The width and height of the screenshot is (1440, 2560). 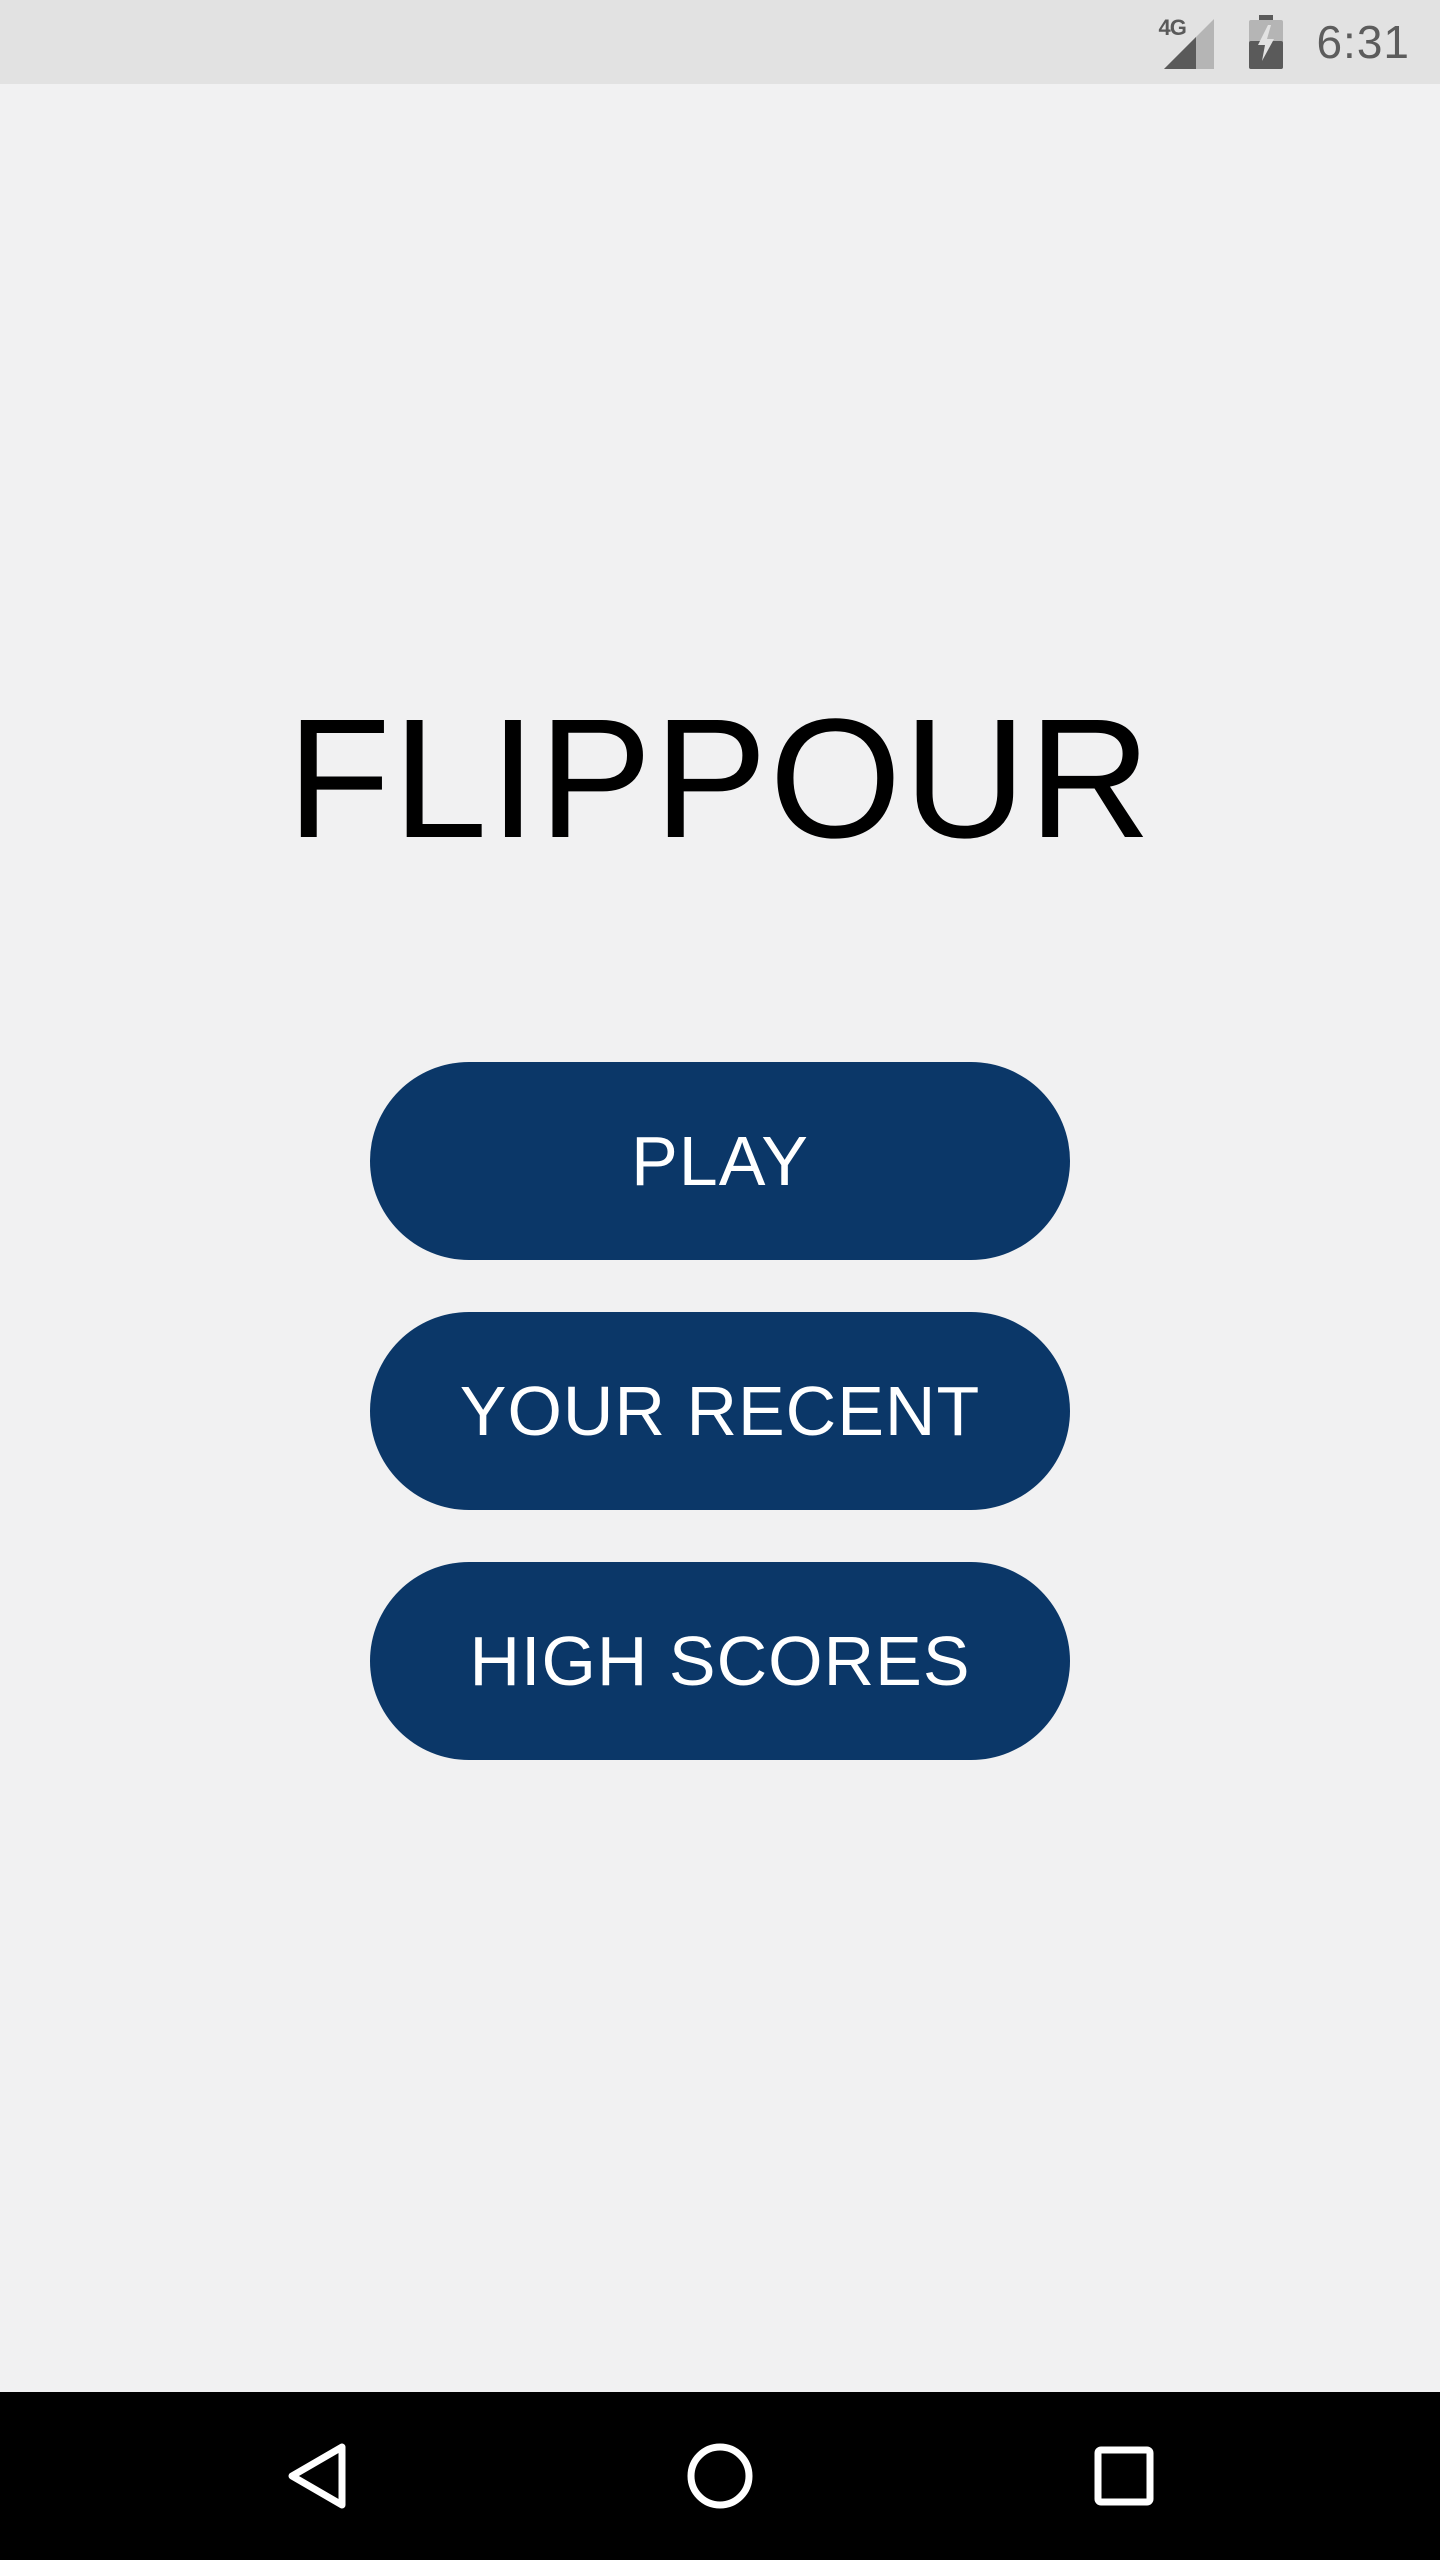 I want to click on battery-charging-icon, so click(x=1266, y=42).